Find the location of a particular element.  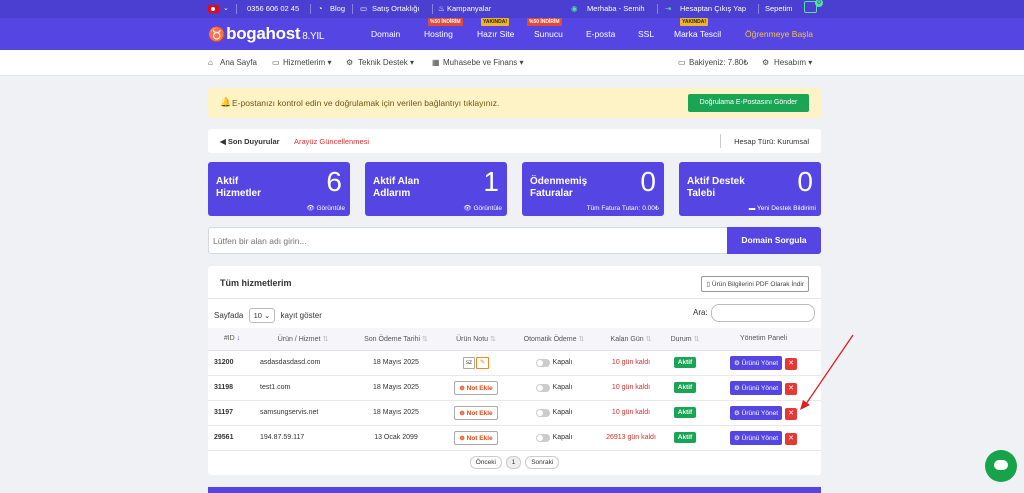

col-manage-label: Yönetim Paneli is located at coordinates (763, 339).